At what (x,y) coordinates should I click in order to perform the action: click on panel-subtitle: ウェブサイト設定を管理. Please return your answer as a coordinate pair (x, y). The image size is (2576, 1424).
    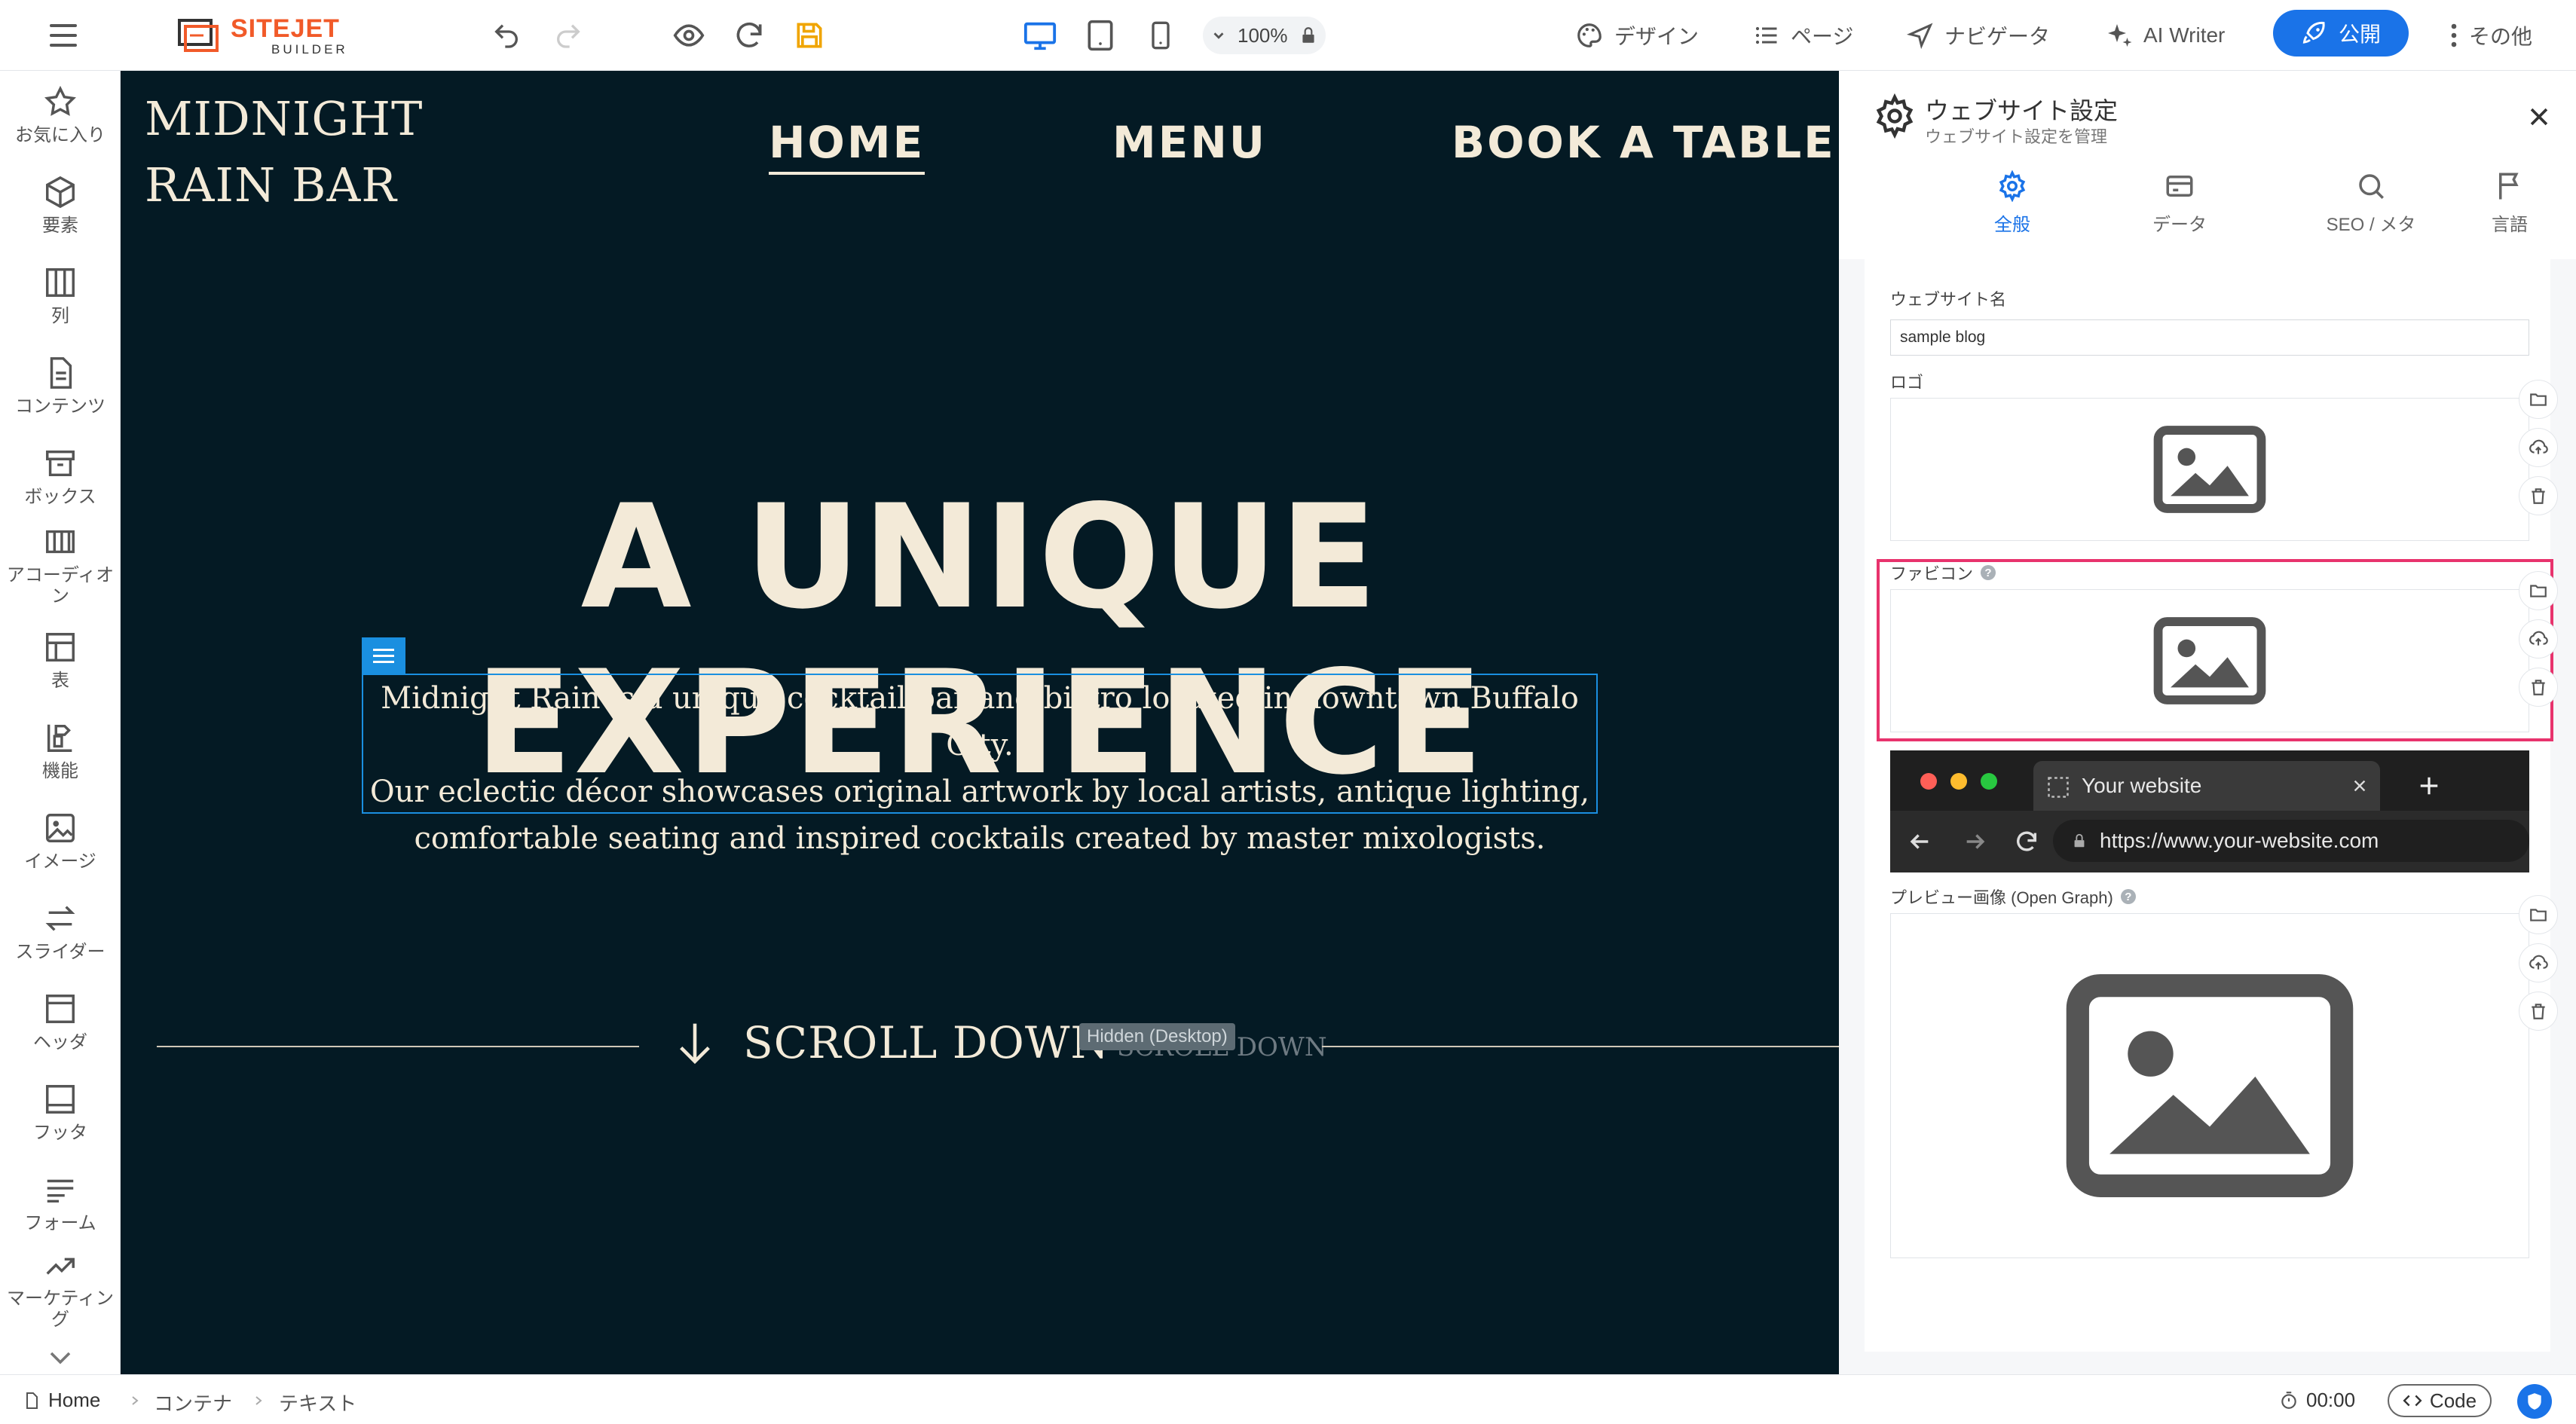
    Looking at the image, I should click on (2016, 136).